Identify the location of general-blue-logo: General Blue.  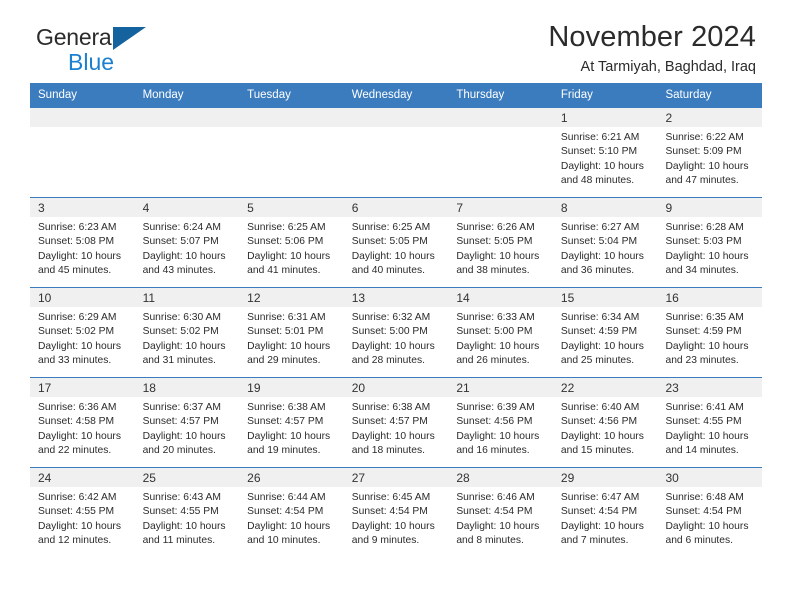
(131, 54).